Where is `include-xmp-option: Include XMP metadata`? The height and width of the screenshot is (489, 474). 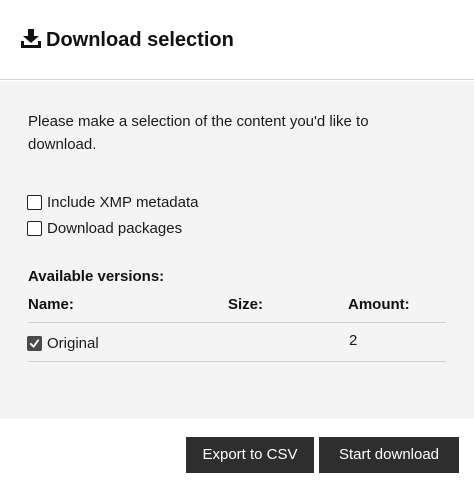 include-xmp-option: Include XMP metadata is located at coordinates (112, 202).